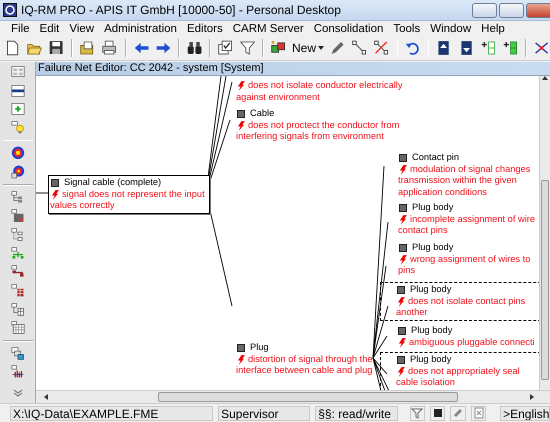 This screenshot has height=422, width=550. Describe the element at coordinates (450, 28) in the screenshot. I see `menu-item: Window` at that location.